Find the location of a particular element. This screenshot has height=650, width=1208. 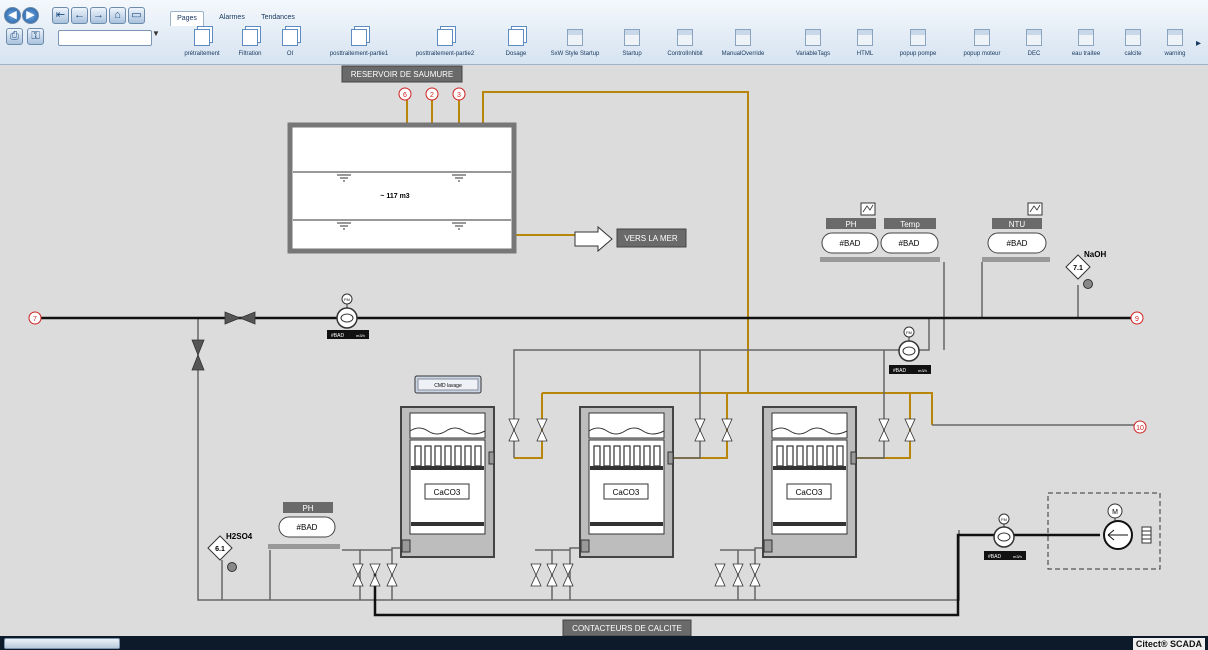

status-bar is located at coordinates (604, 643).